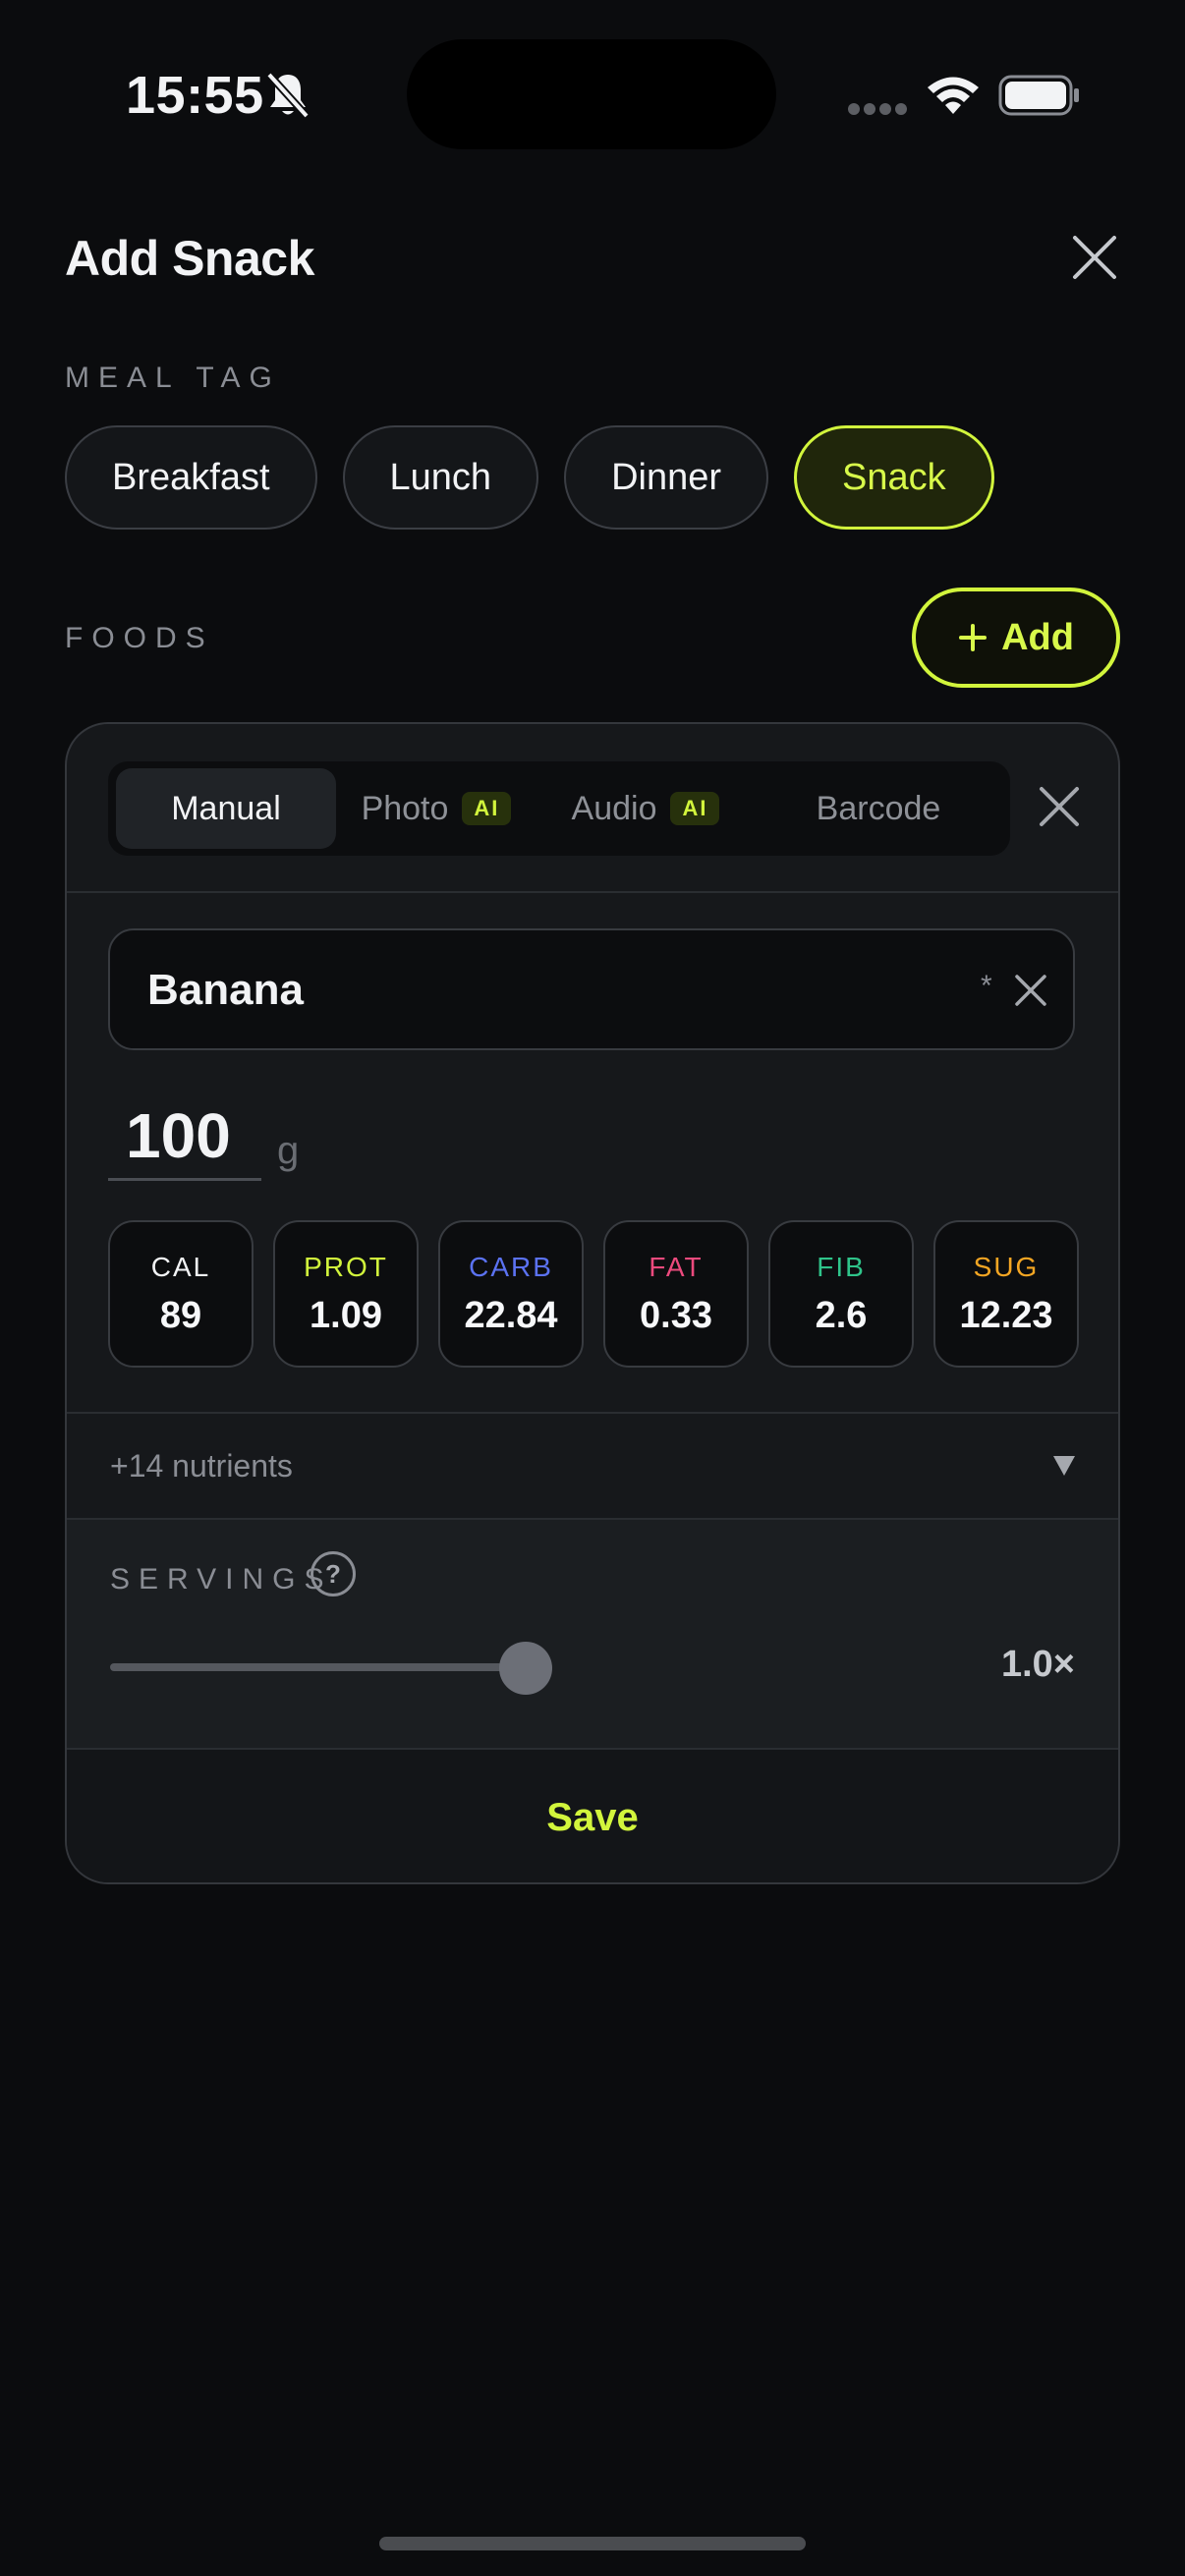 The width and height of the screenshot is (1185, 2576). What do you see at coordinates (987, 986) in the screenshot?
I see `required-mark: *` at bounding box center [987, 986].